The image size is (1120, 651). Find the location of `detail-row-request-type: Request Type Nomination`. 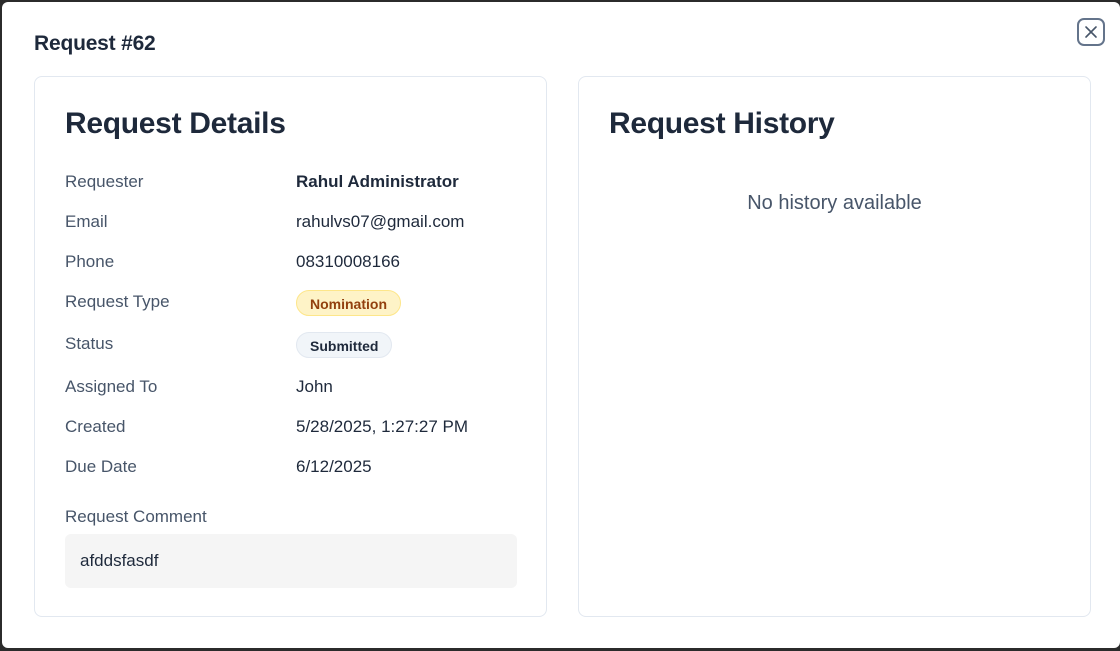

detail-row-request-type: Request Type Nomination is located at coordinates (291, 303).